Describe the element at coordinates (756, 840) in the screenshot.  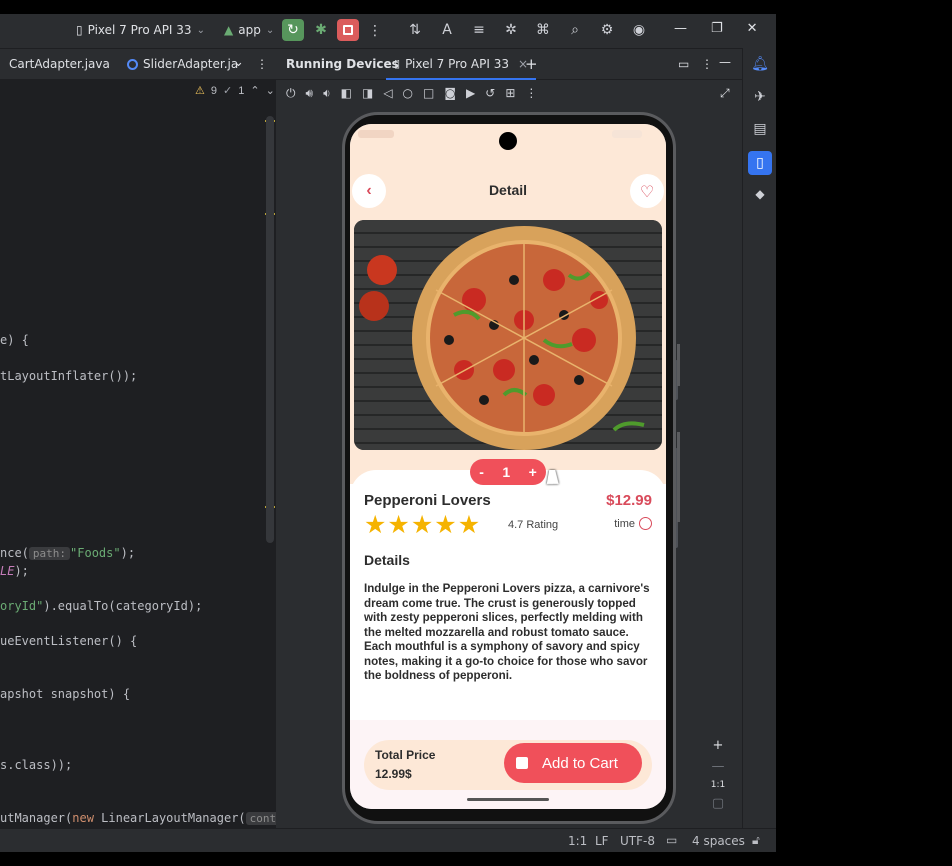
I see `lock-icon: 🔓︎` at that location.